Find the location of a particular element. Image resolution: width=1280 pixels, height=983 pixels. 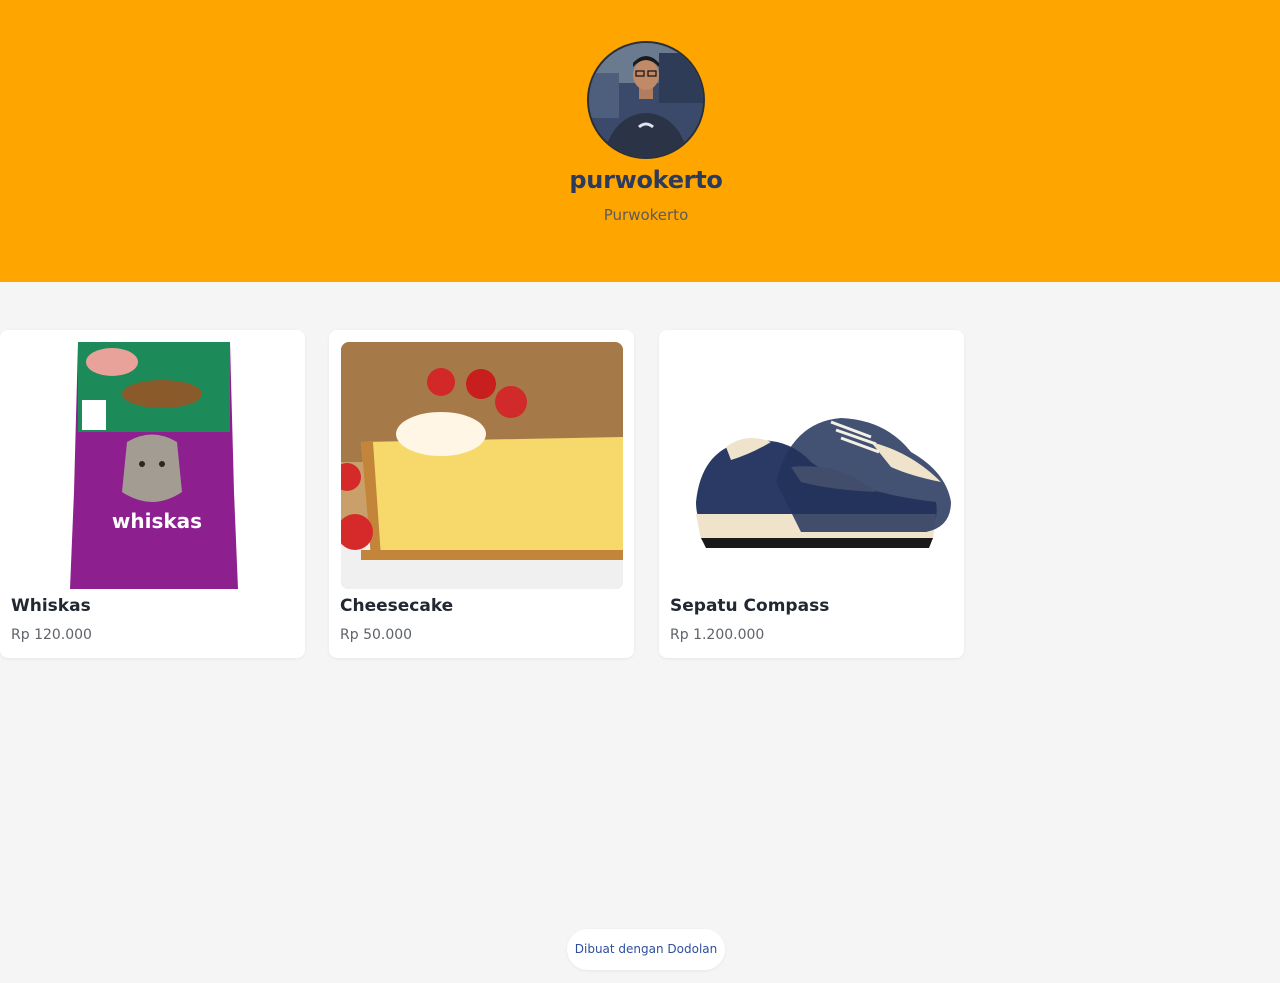

avatar is located at coordinates (646, 100).